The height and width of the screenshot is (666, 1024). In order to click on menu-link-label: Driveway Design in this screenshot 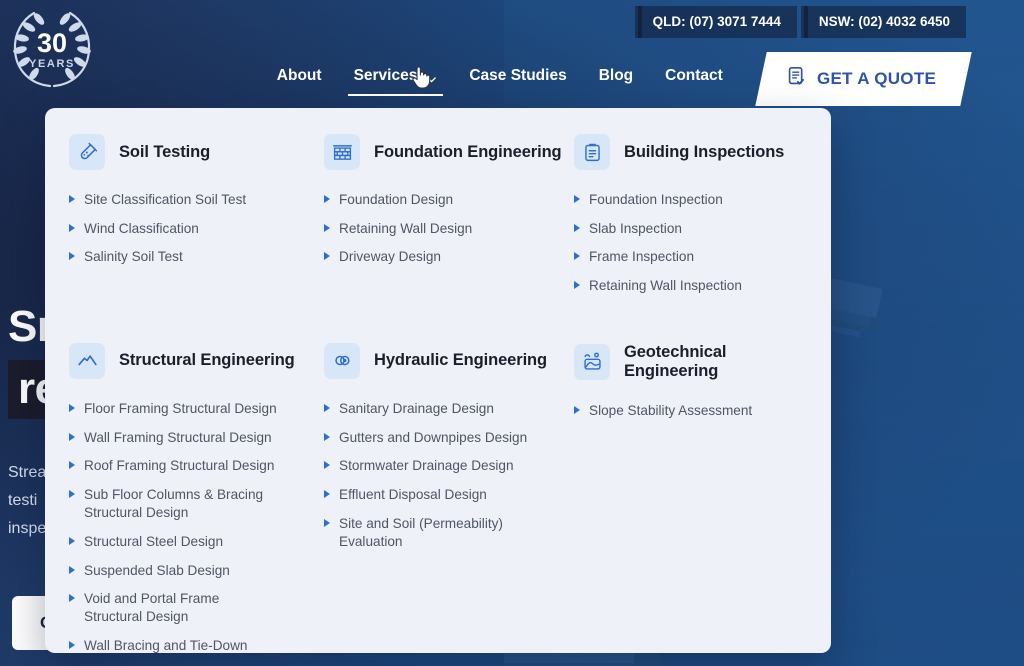, I will do `click(390, 257)`.